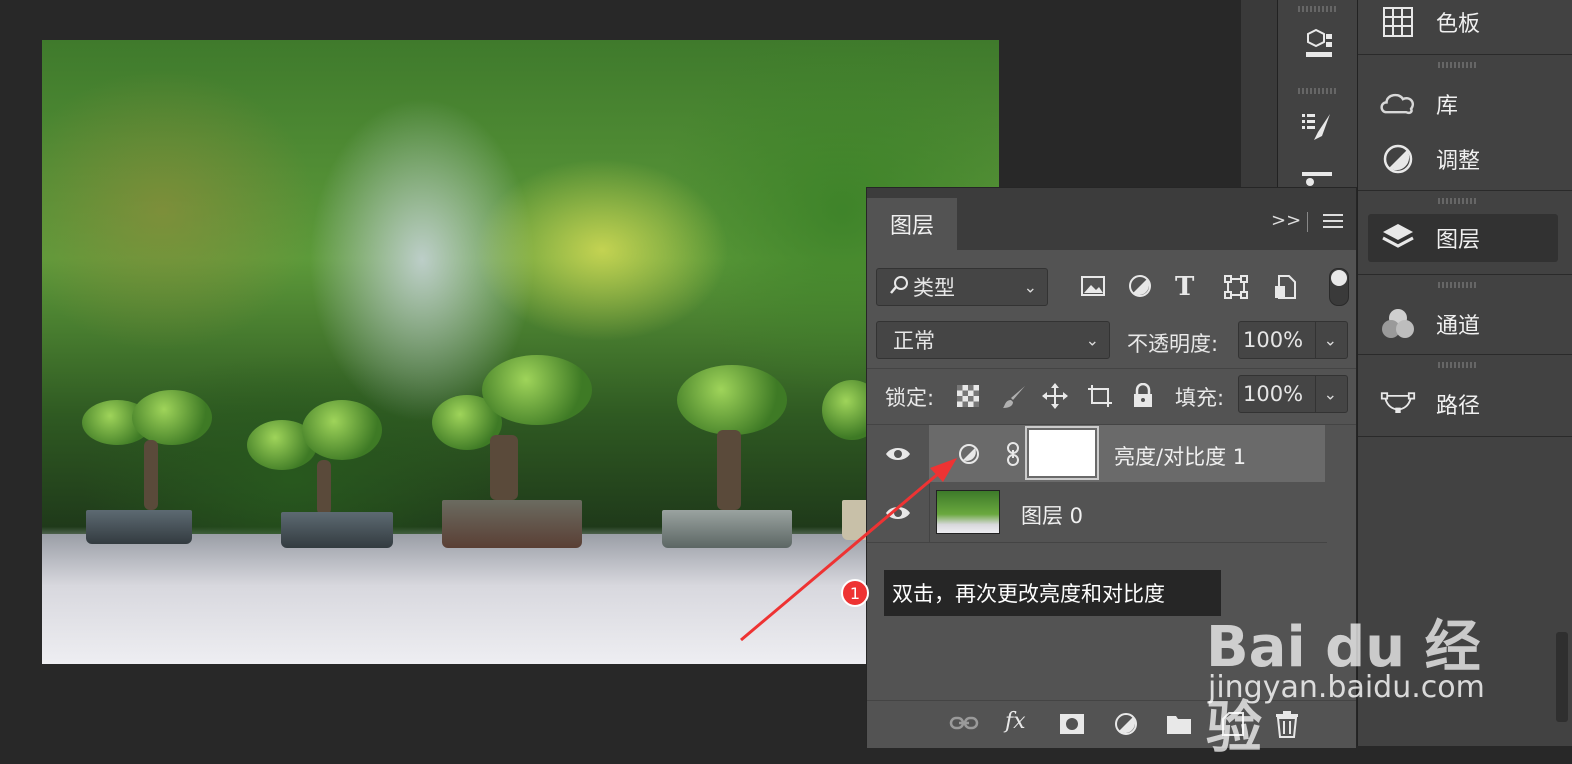  Describe the element at coordinates (1465, 104) in the screenshot. I see `panel-item-libraries: 库` at that location.